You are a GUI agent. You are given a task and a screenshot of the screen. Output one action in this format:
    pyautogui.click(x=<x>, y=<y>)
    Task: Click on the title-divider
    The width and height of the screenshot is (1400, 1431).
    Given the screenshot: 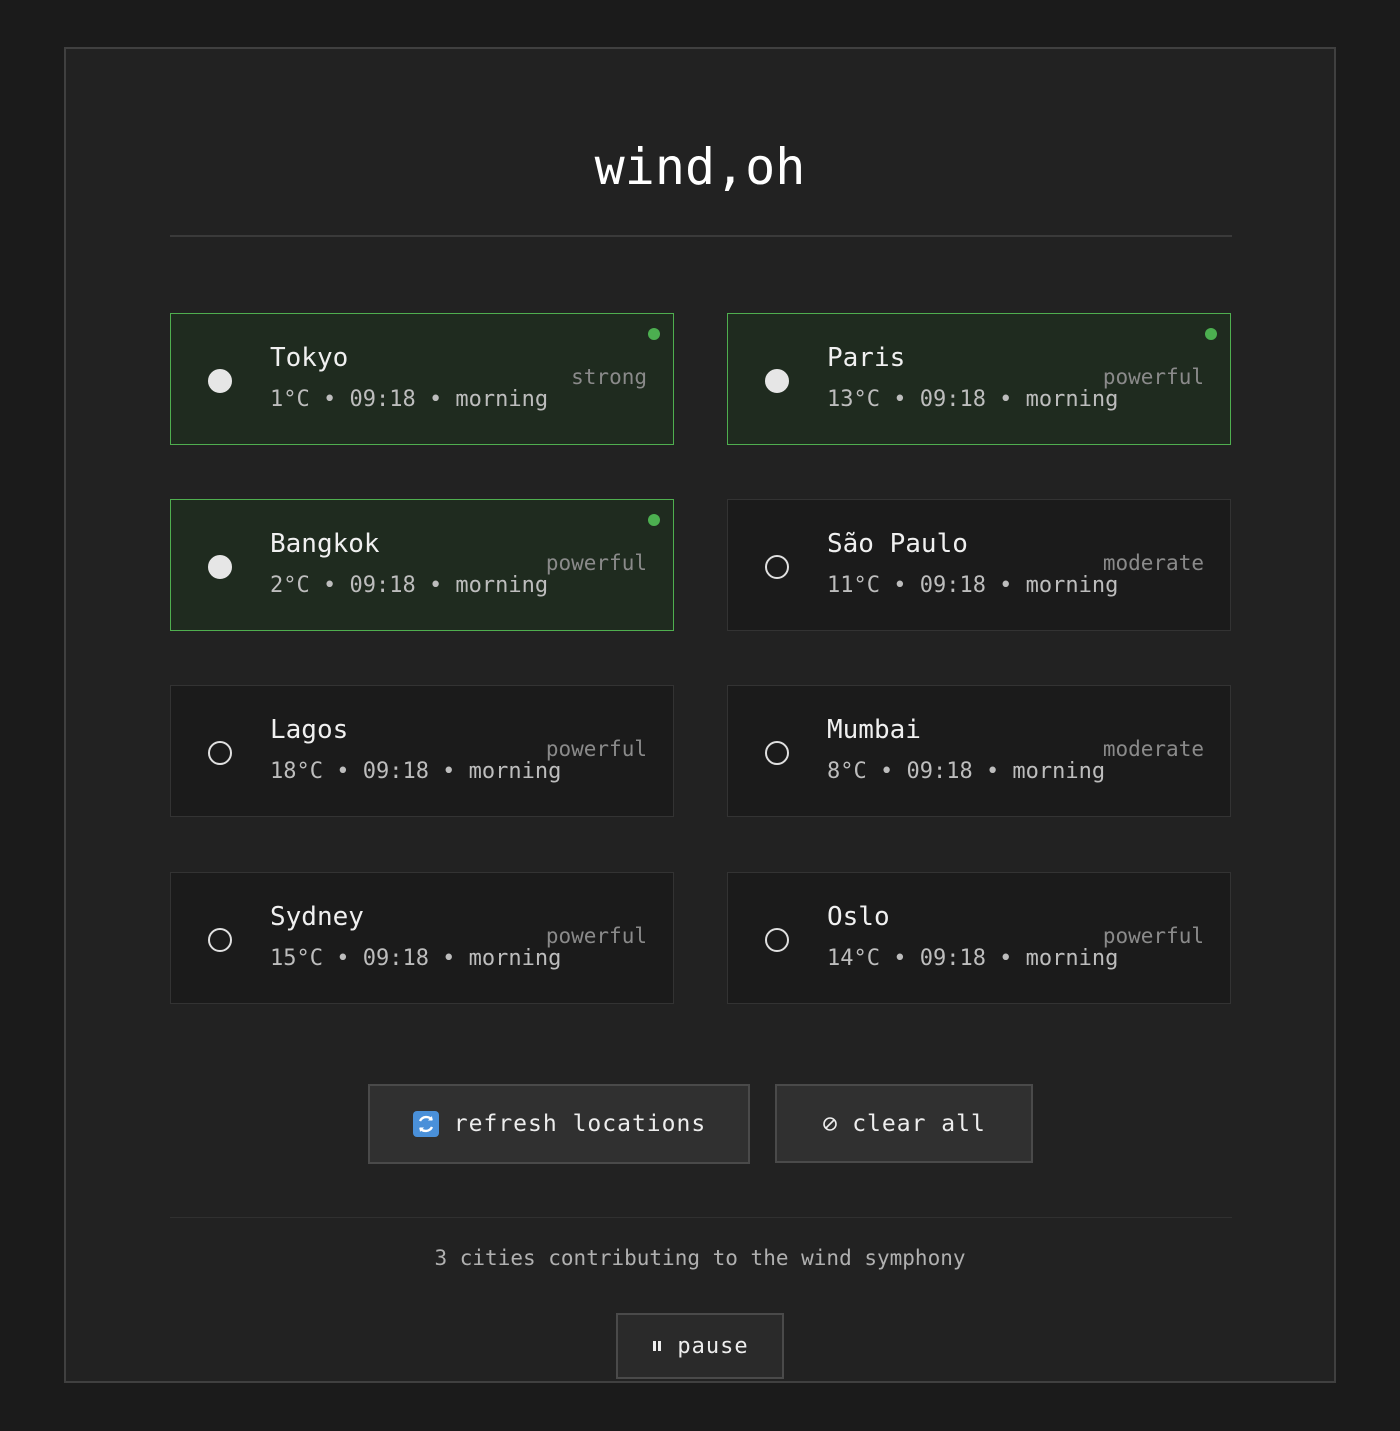 What is the action you would take?
    pyautogui.click(x=701, y=236)
    